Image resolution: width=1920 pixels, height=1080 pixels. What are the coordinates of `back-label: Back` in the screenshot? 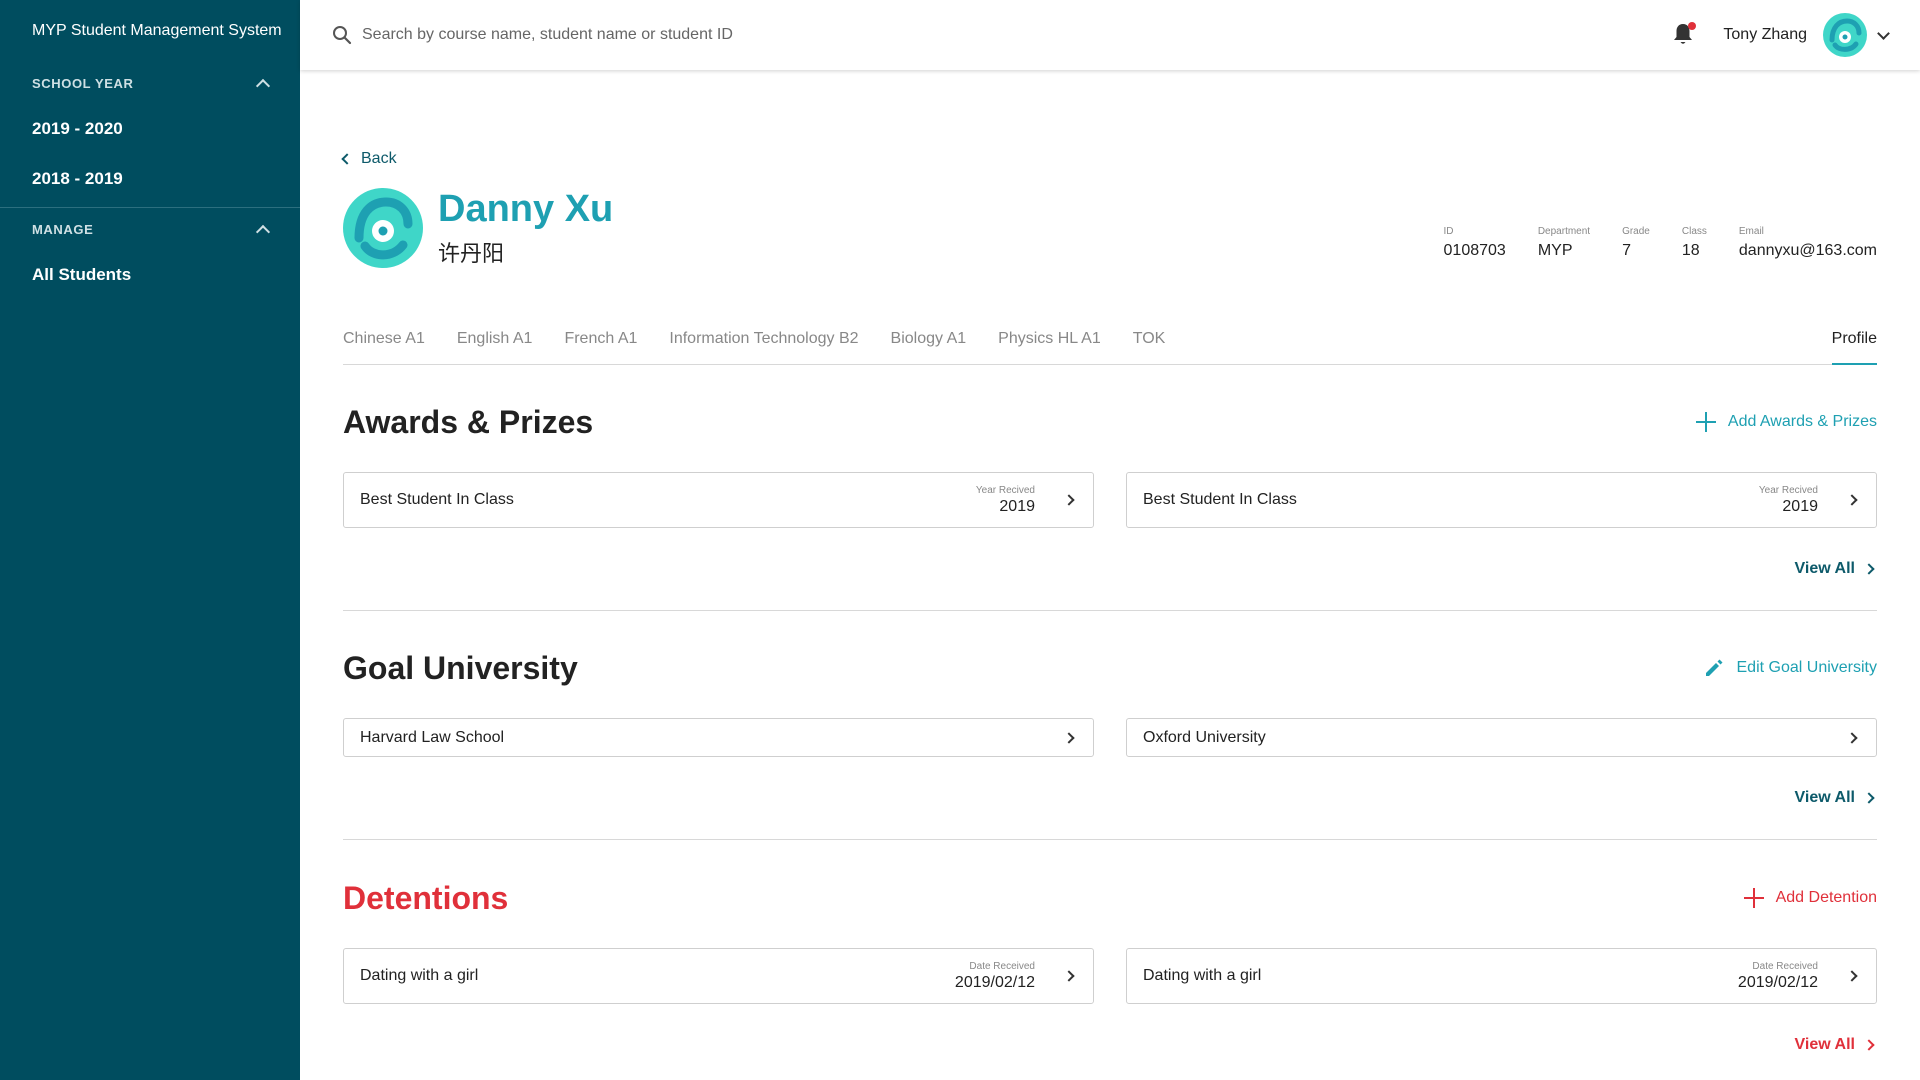 It's located at (379, 158).